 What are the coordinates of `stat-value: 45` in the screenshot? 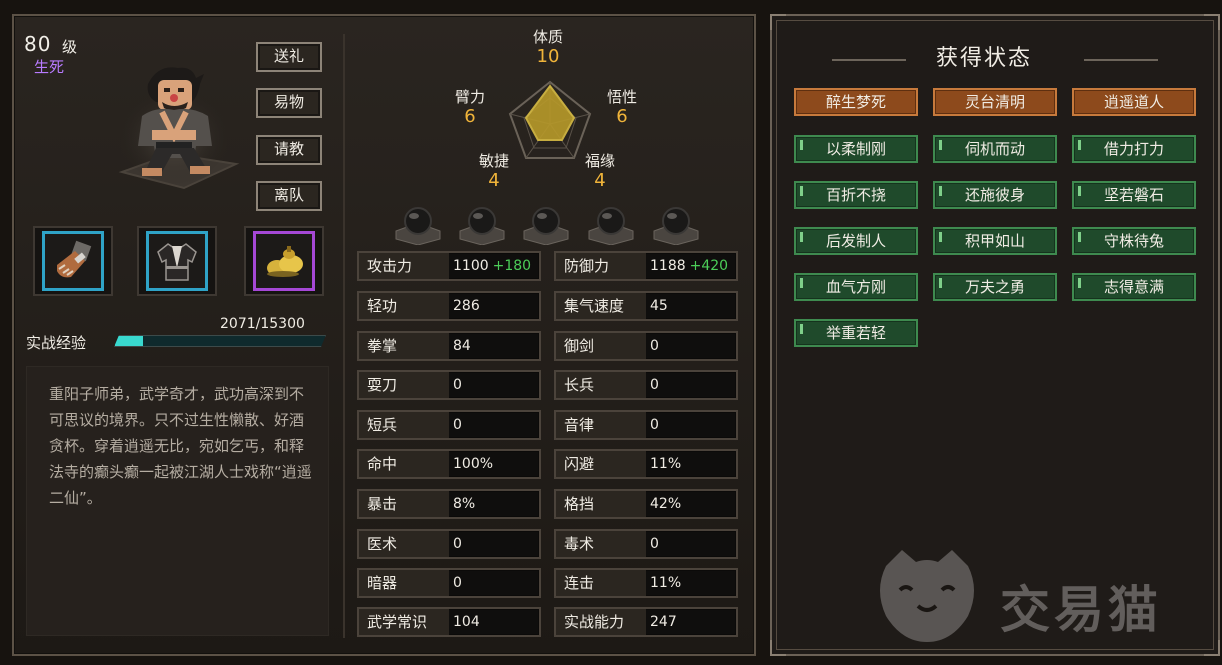 It's located at (659, 306).